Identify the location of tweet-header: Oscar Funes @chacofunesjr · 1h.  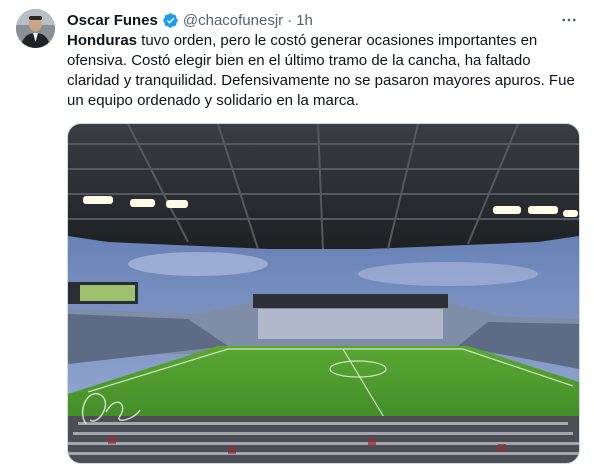
(323, 20).